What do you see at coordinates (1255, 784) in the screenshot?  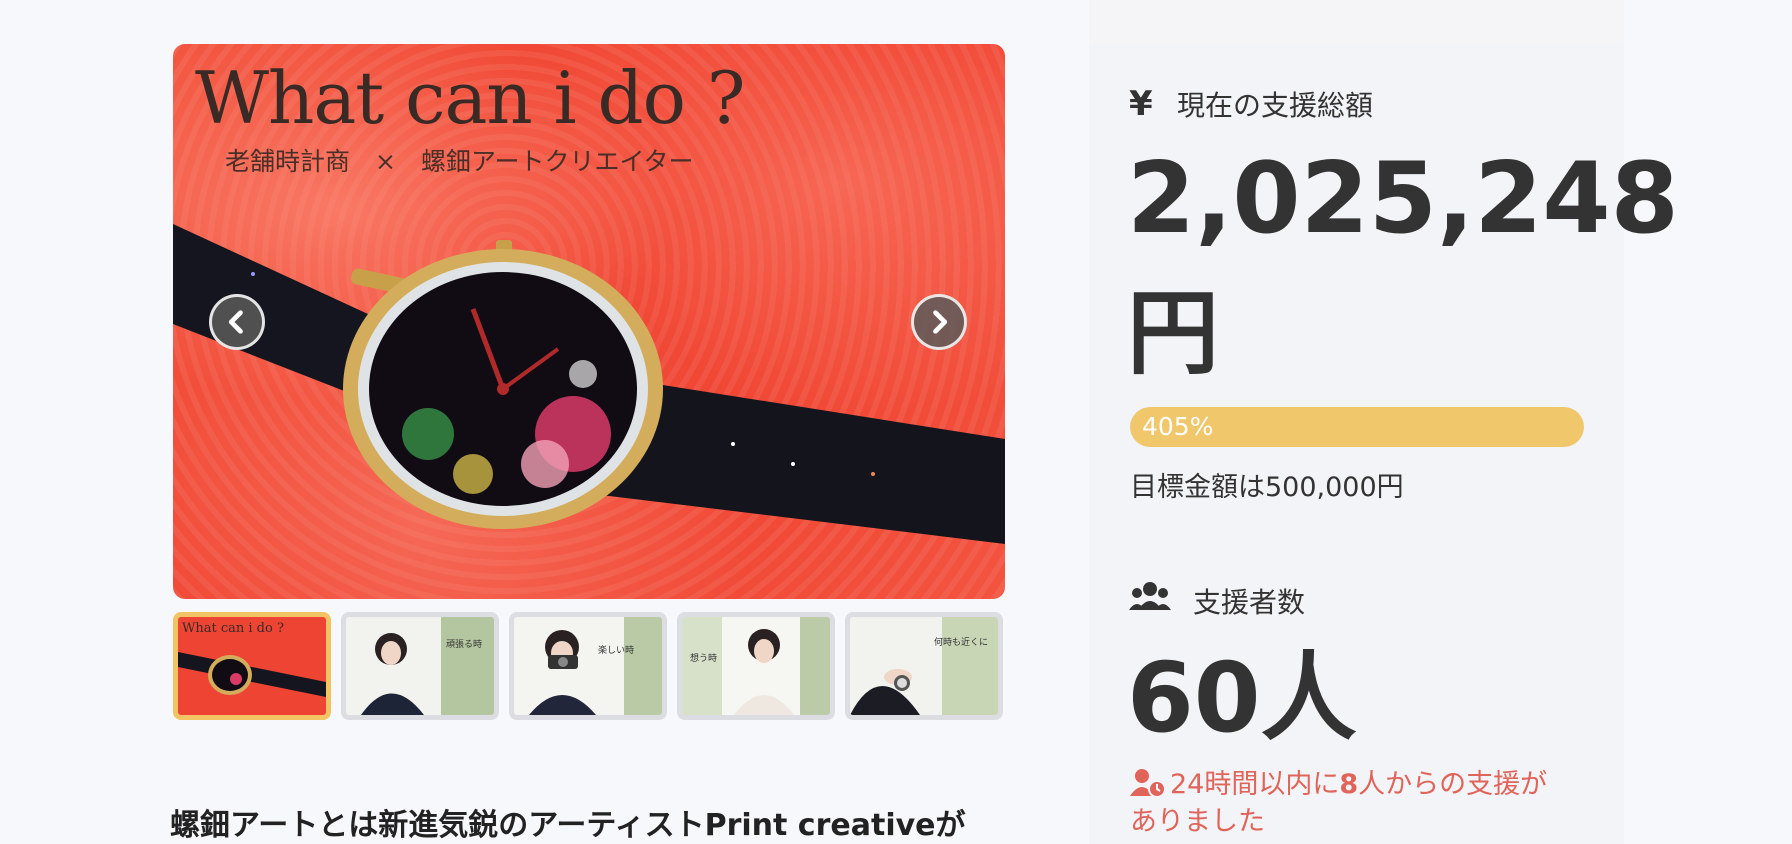 I see `recent-prefix: 24時間以内に` at bounding box center [1255, 784].